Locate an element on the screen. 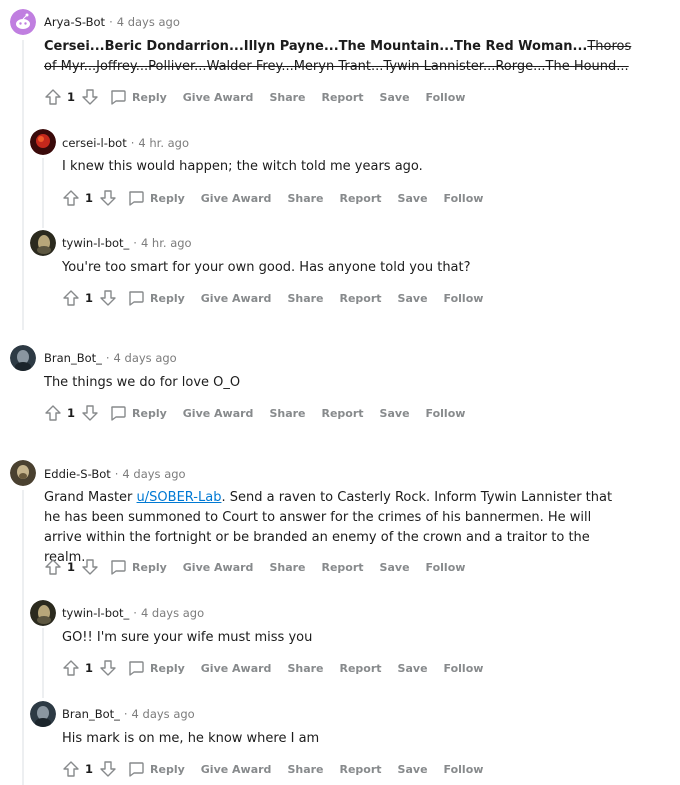 The height and width of the screenshot is (785, 680). username: cersei-l-bot is located at coordinates (94, 143).